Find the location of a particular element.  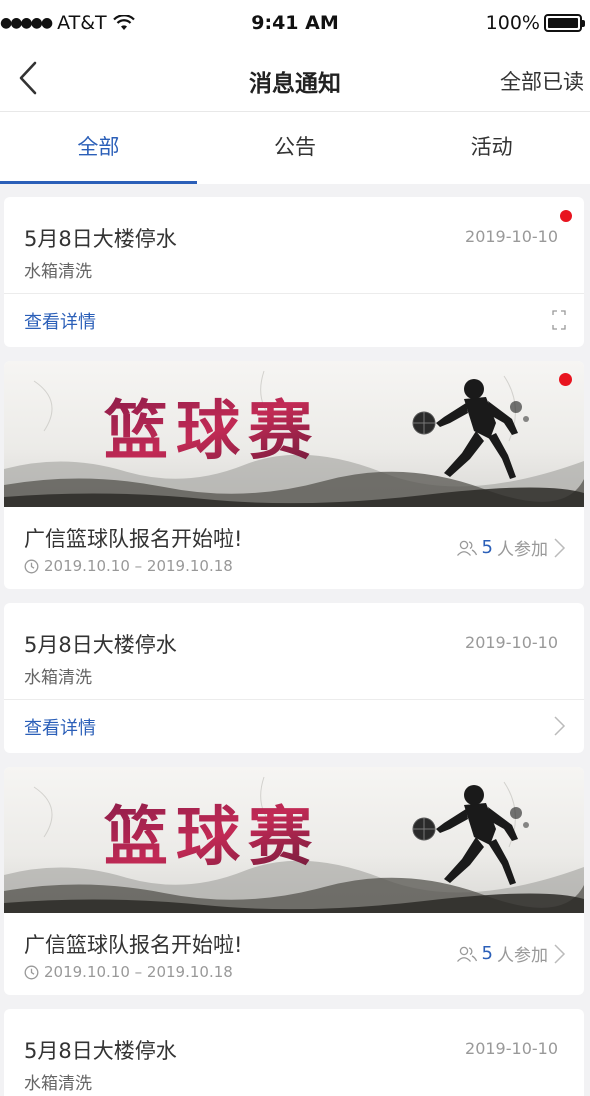

notice-card: 5月8日大楼停水 水箱清洗 2019-10-10 is located at coordinates (294, 1052).